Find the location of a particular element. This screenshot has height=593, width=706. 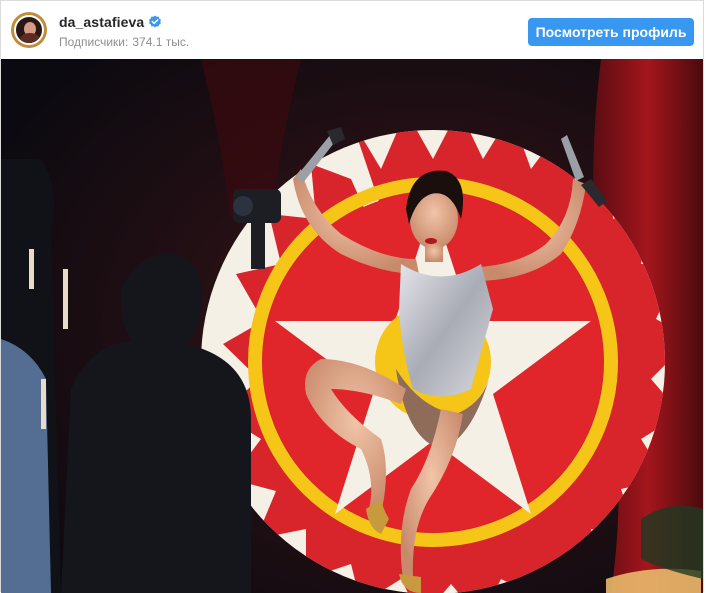

avatar-image is located at coordinates (29, 30).